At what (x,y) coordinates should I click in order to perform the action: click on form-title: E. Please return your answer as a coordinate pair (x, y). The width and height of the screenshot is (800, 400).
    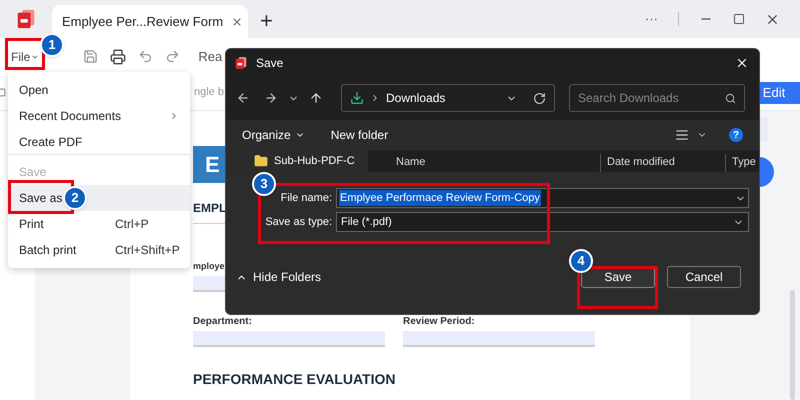
    Looking at the image, I should click on (212, 165).